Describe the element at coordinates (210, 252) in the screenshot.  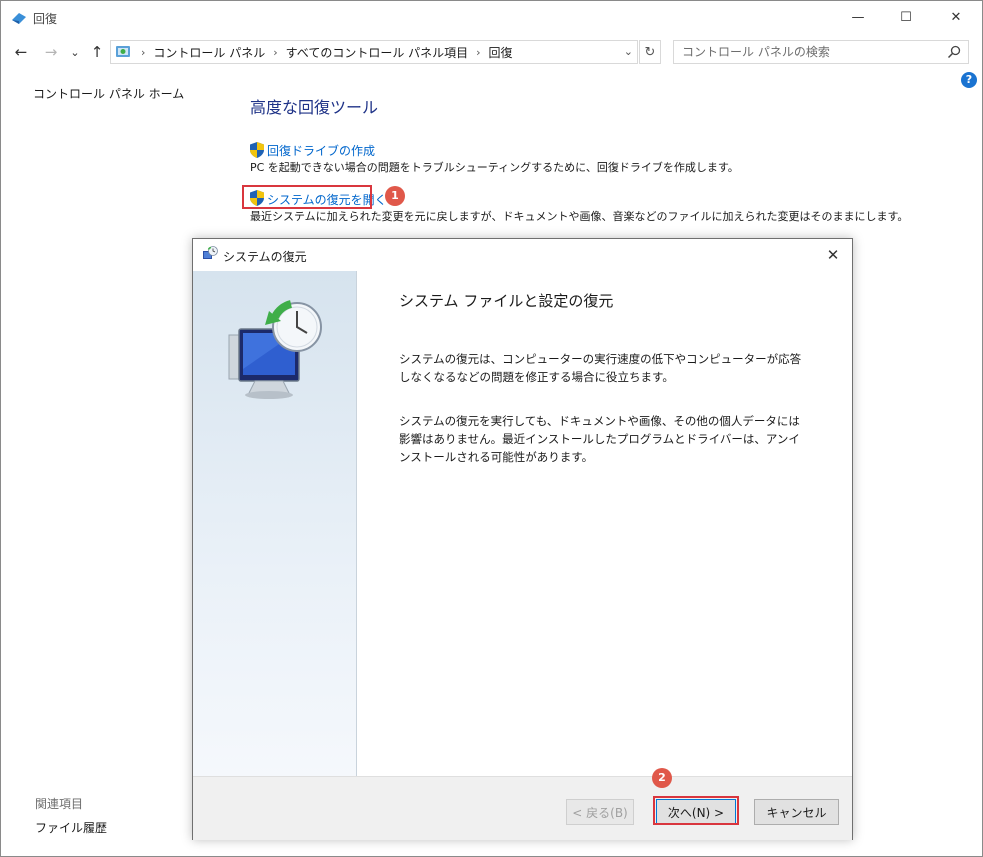
I see `system-restore-icon` at that location.